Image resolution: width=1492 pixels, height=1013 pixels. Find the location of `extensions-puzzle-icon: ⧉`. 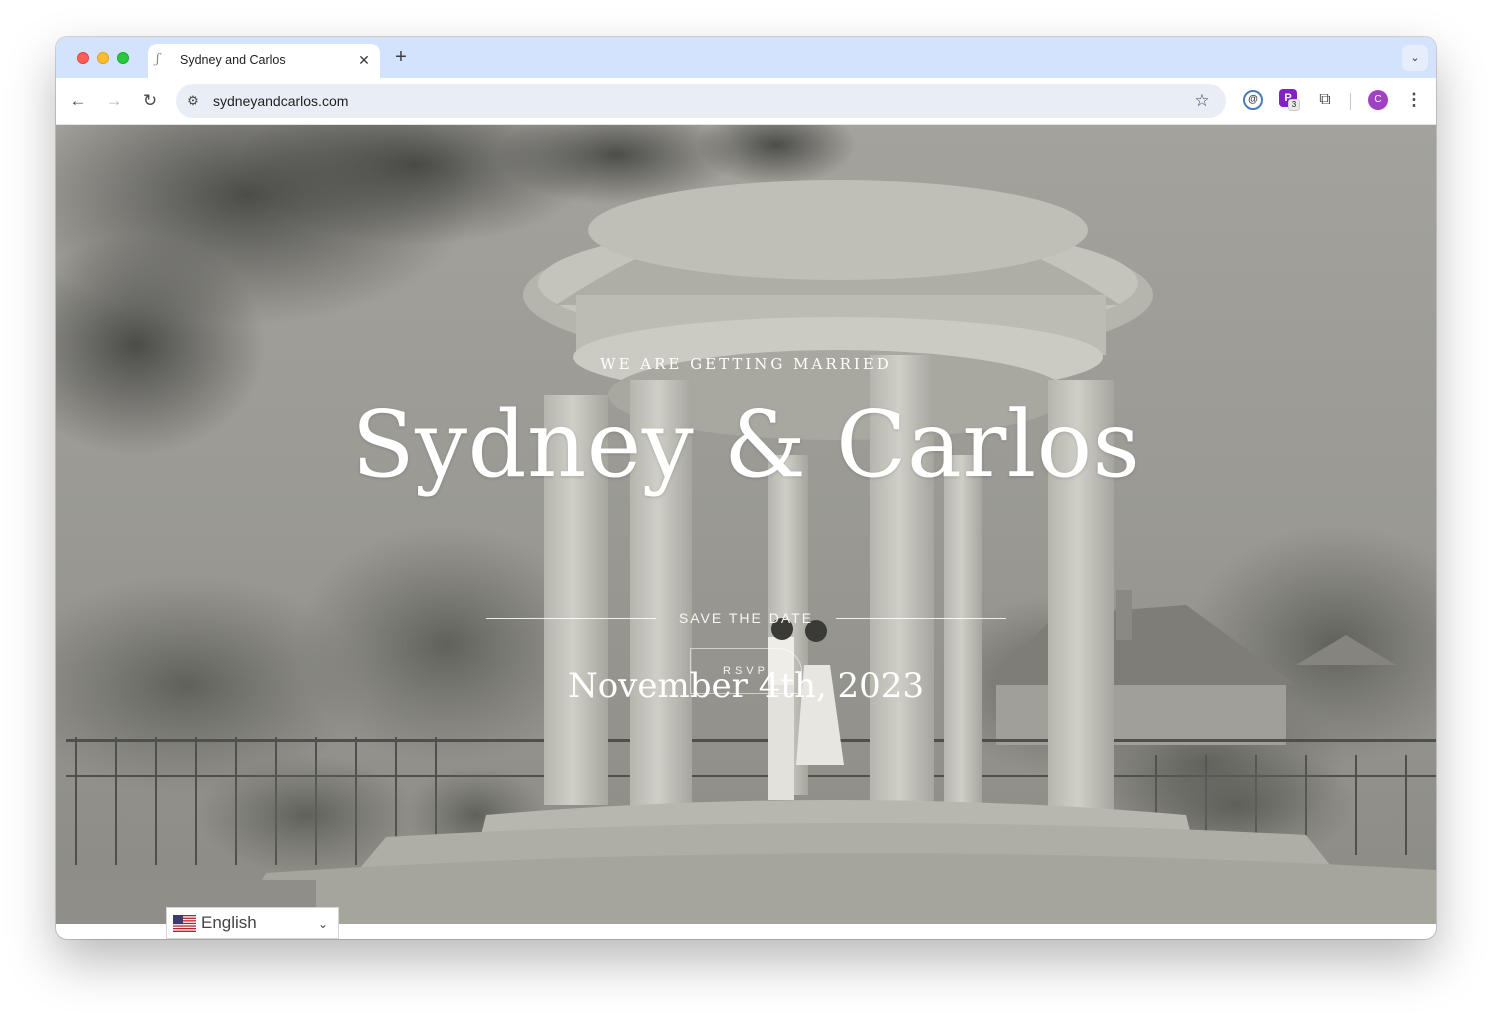

extensions-puzzle-icon: ⧉ is located at coordinates (1325, 100).